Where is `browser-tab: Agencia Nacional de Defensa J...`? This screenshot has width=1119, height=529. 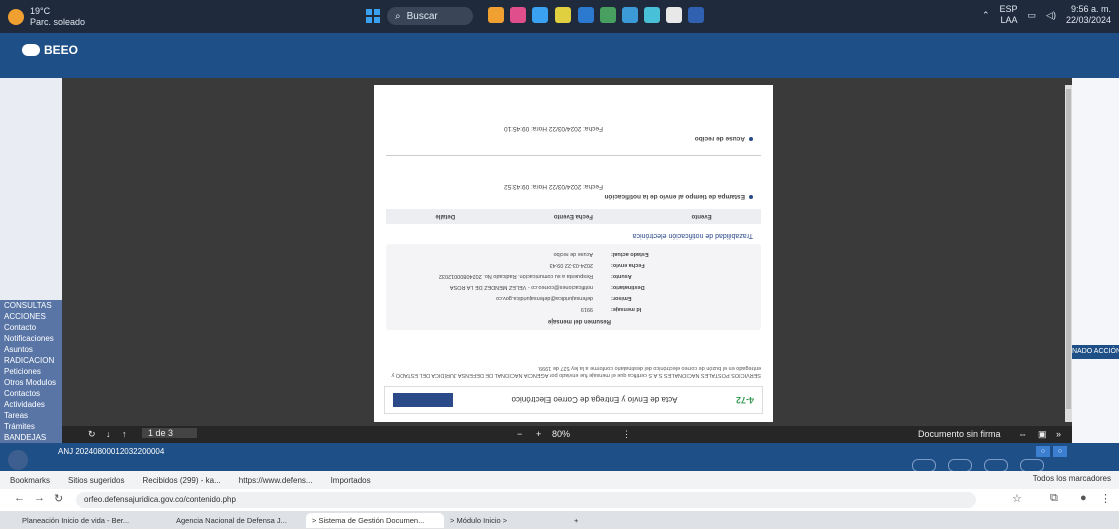
browser-tab: Agencia Nacional de Defensa J... is located at coordinates (238, 520).